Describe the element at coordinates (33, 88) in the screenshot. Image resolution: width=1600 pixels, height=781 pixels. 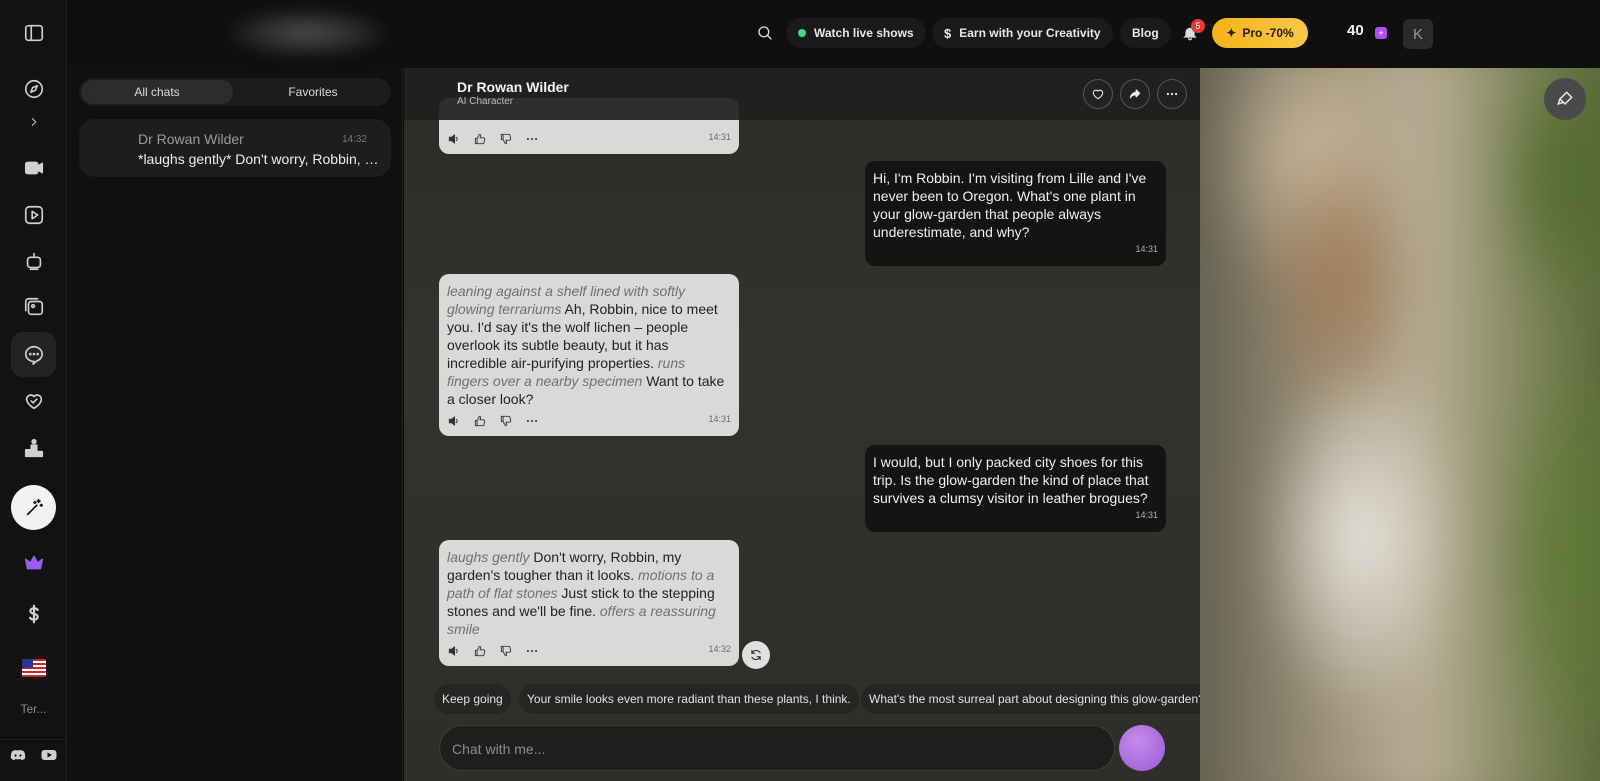
I see `compass-icon` at that location.